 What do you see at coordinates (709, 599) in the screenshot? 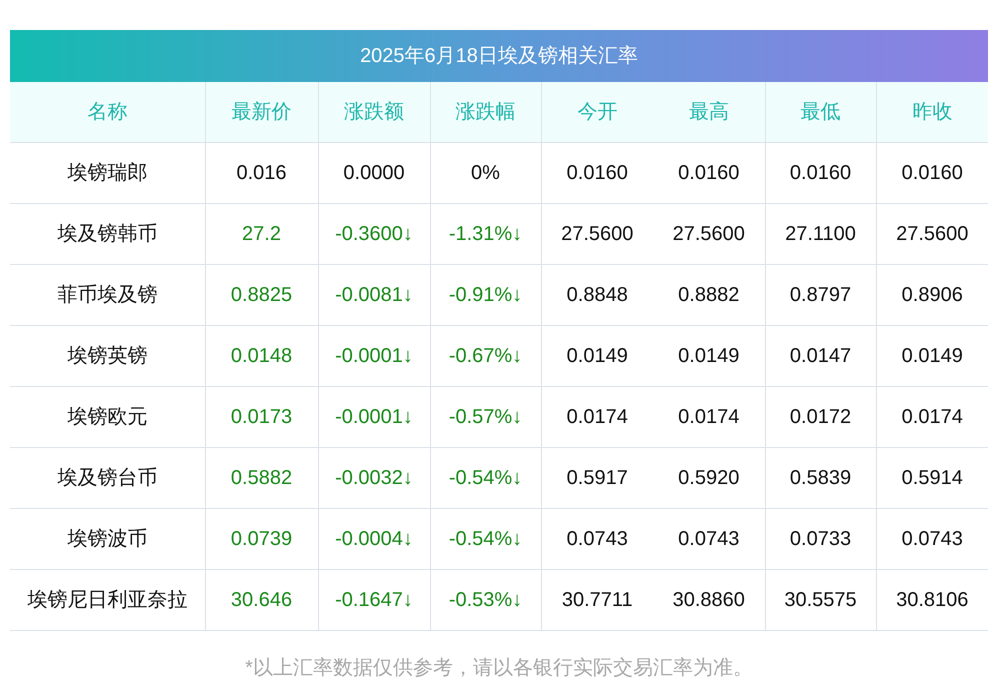
I see `table-cell: 30.8860` at bounding box center [709, 599].